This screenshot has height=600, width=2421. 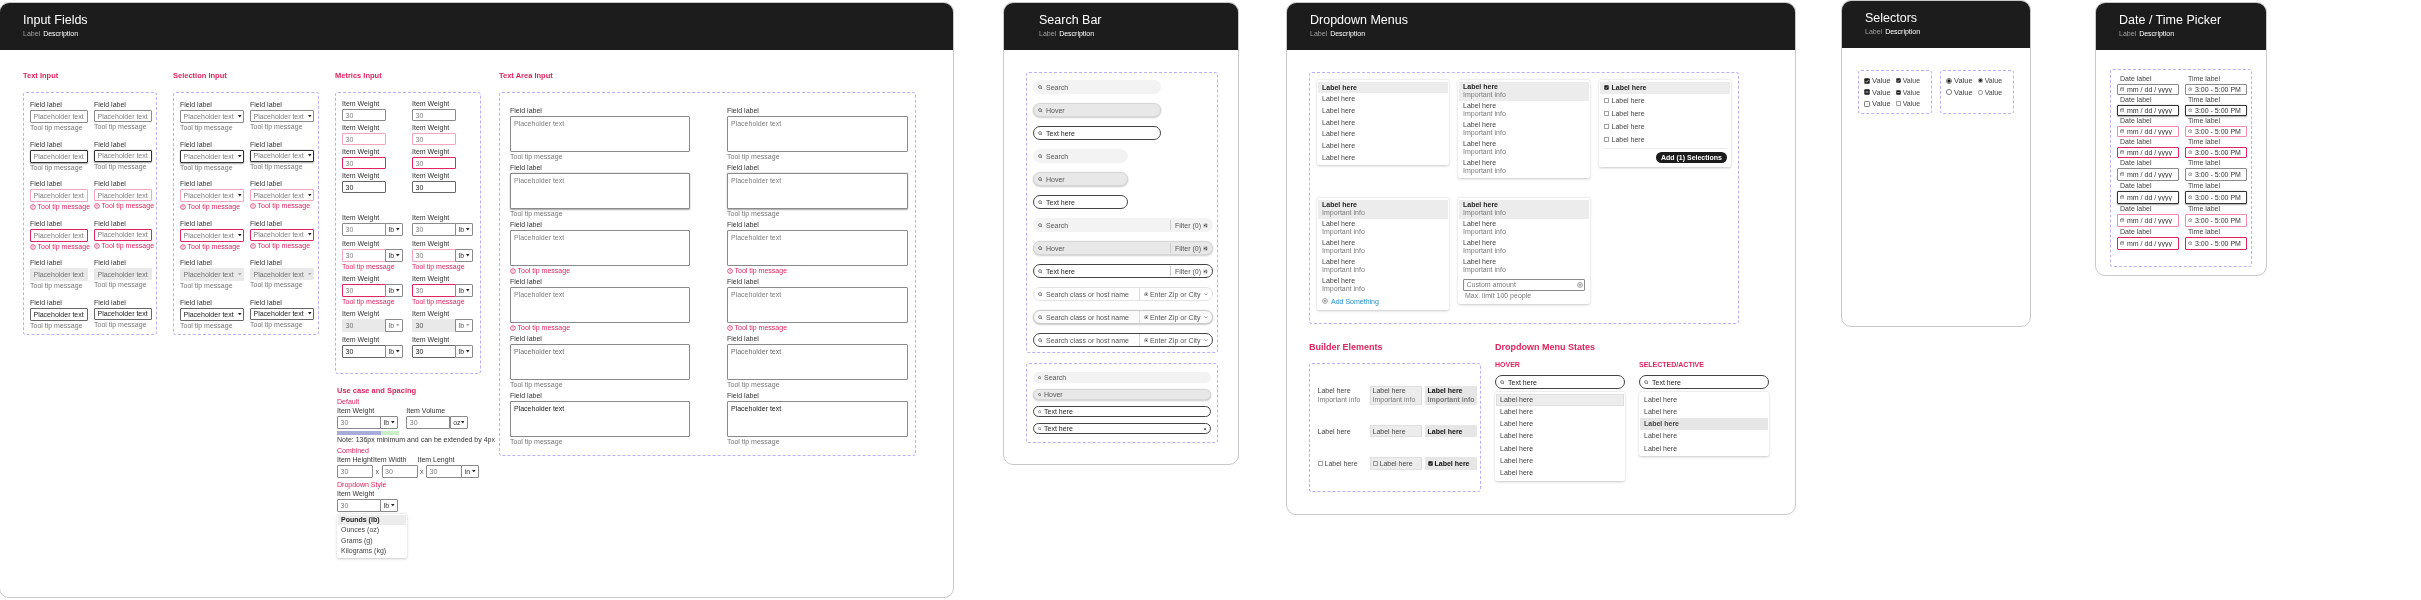 What do you see at coordinates (55, 20) in the screenshot?
I see `board-title: Input Fields` at bounding box center [55, 20].